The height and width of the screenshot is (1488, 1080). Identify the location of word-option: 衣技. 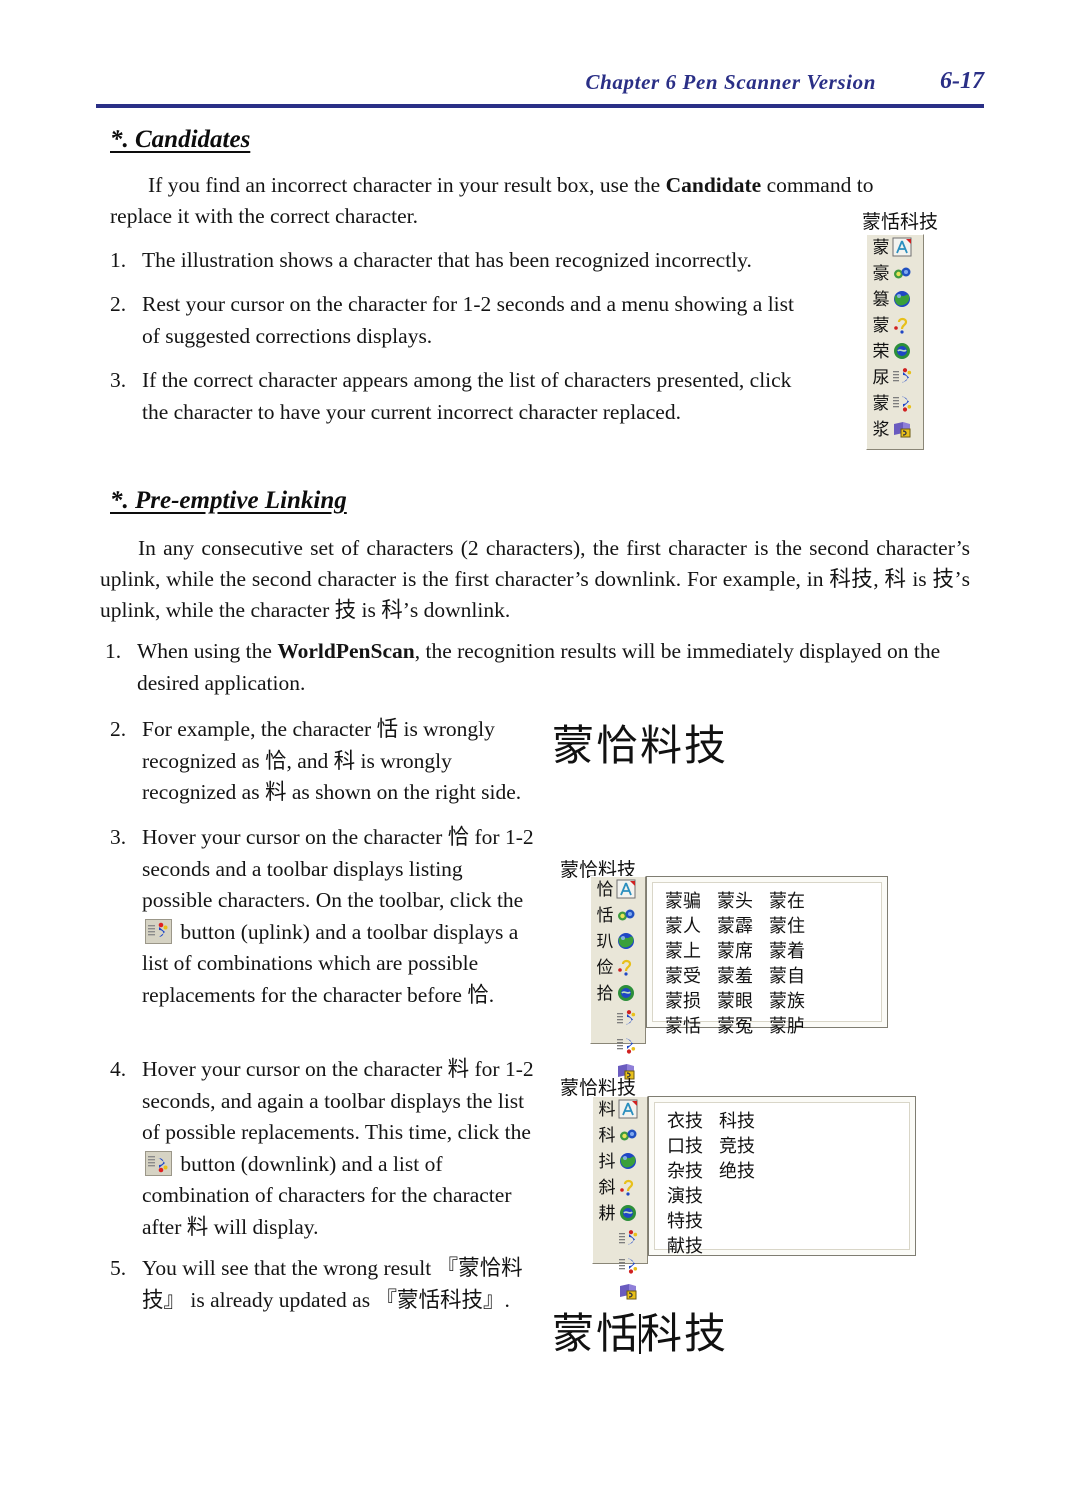
(691, 1122).